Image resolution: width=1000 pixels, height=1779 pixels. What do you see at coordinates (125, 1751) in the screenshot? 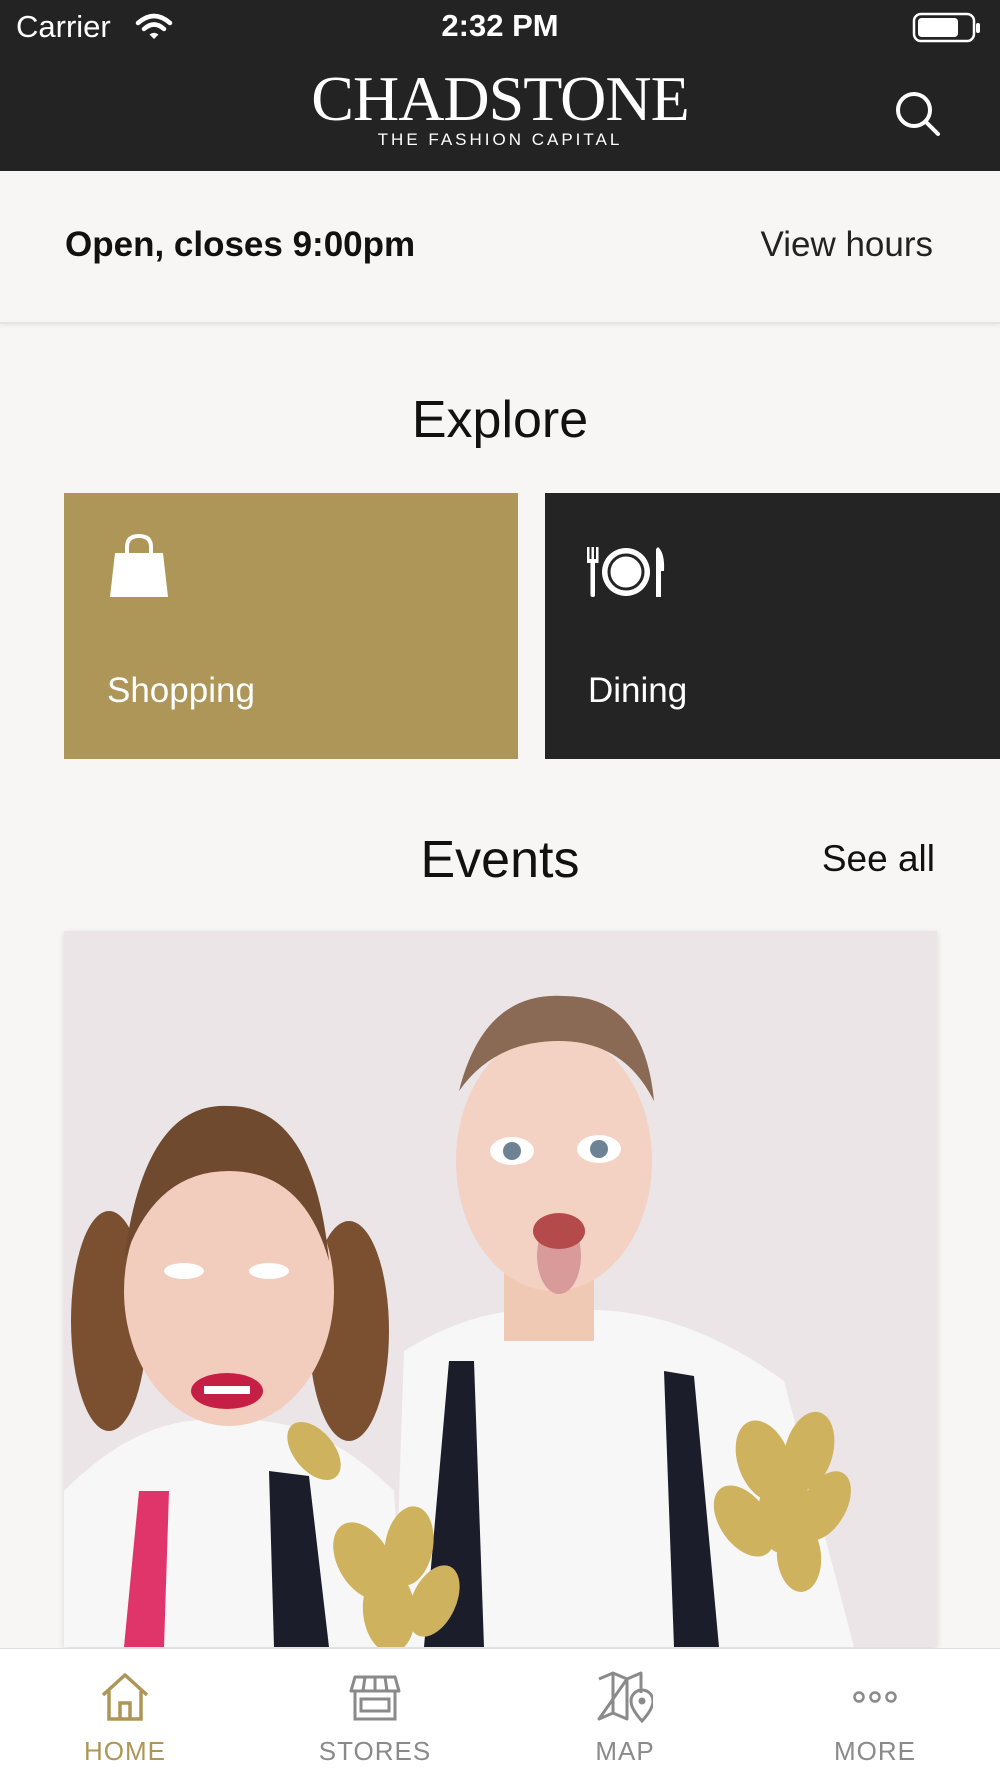
I see `tab-home-label: HOME` at bounding box center [125, 1751].